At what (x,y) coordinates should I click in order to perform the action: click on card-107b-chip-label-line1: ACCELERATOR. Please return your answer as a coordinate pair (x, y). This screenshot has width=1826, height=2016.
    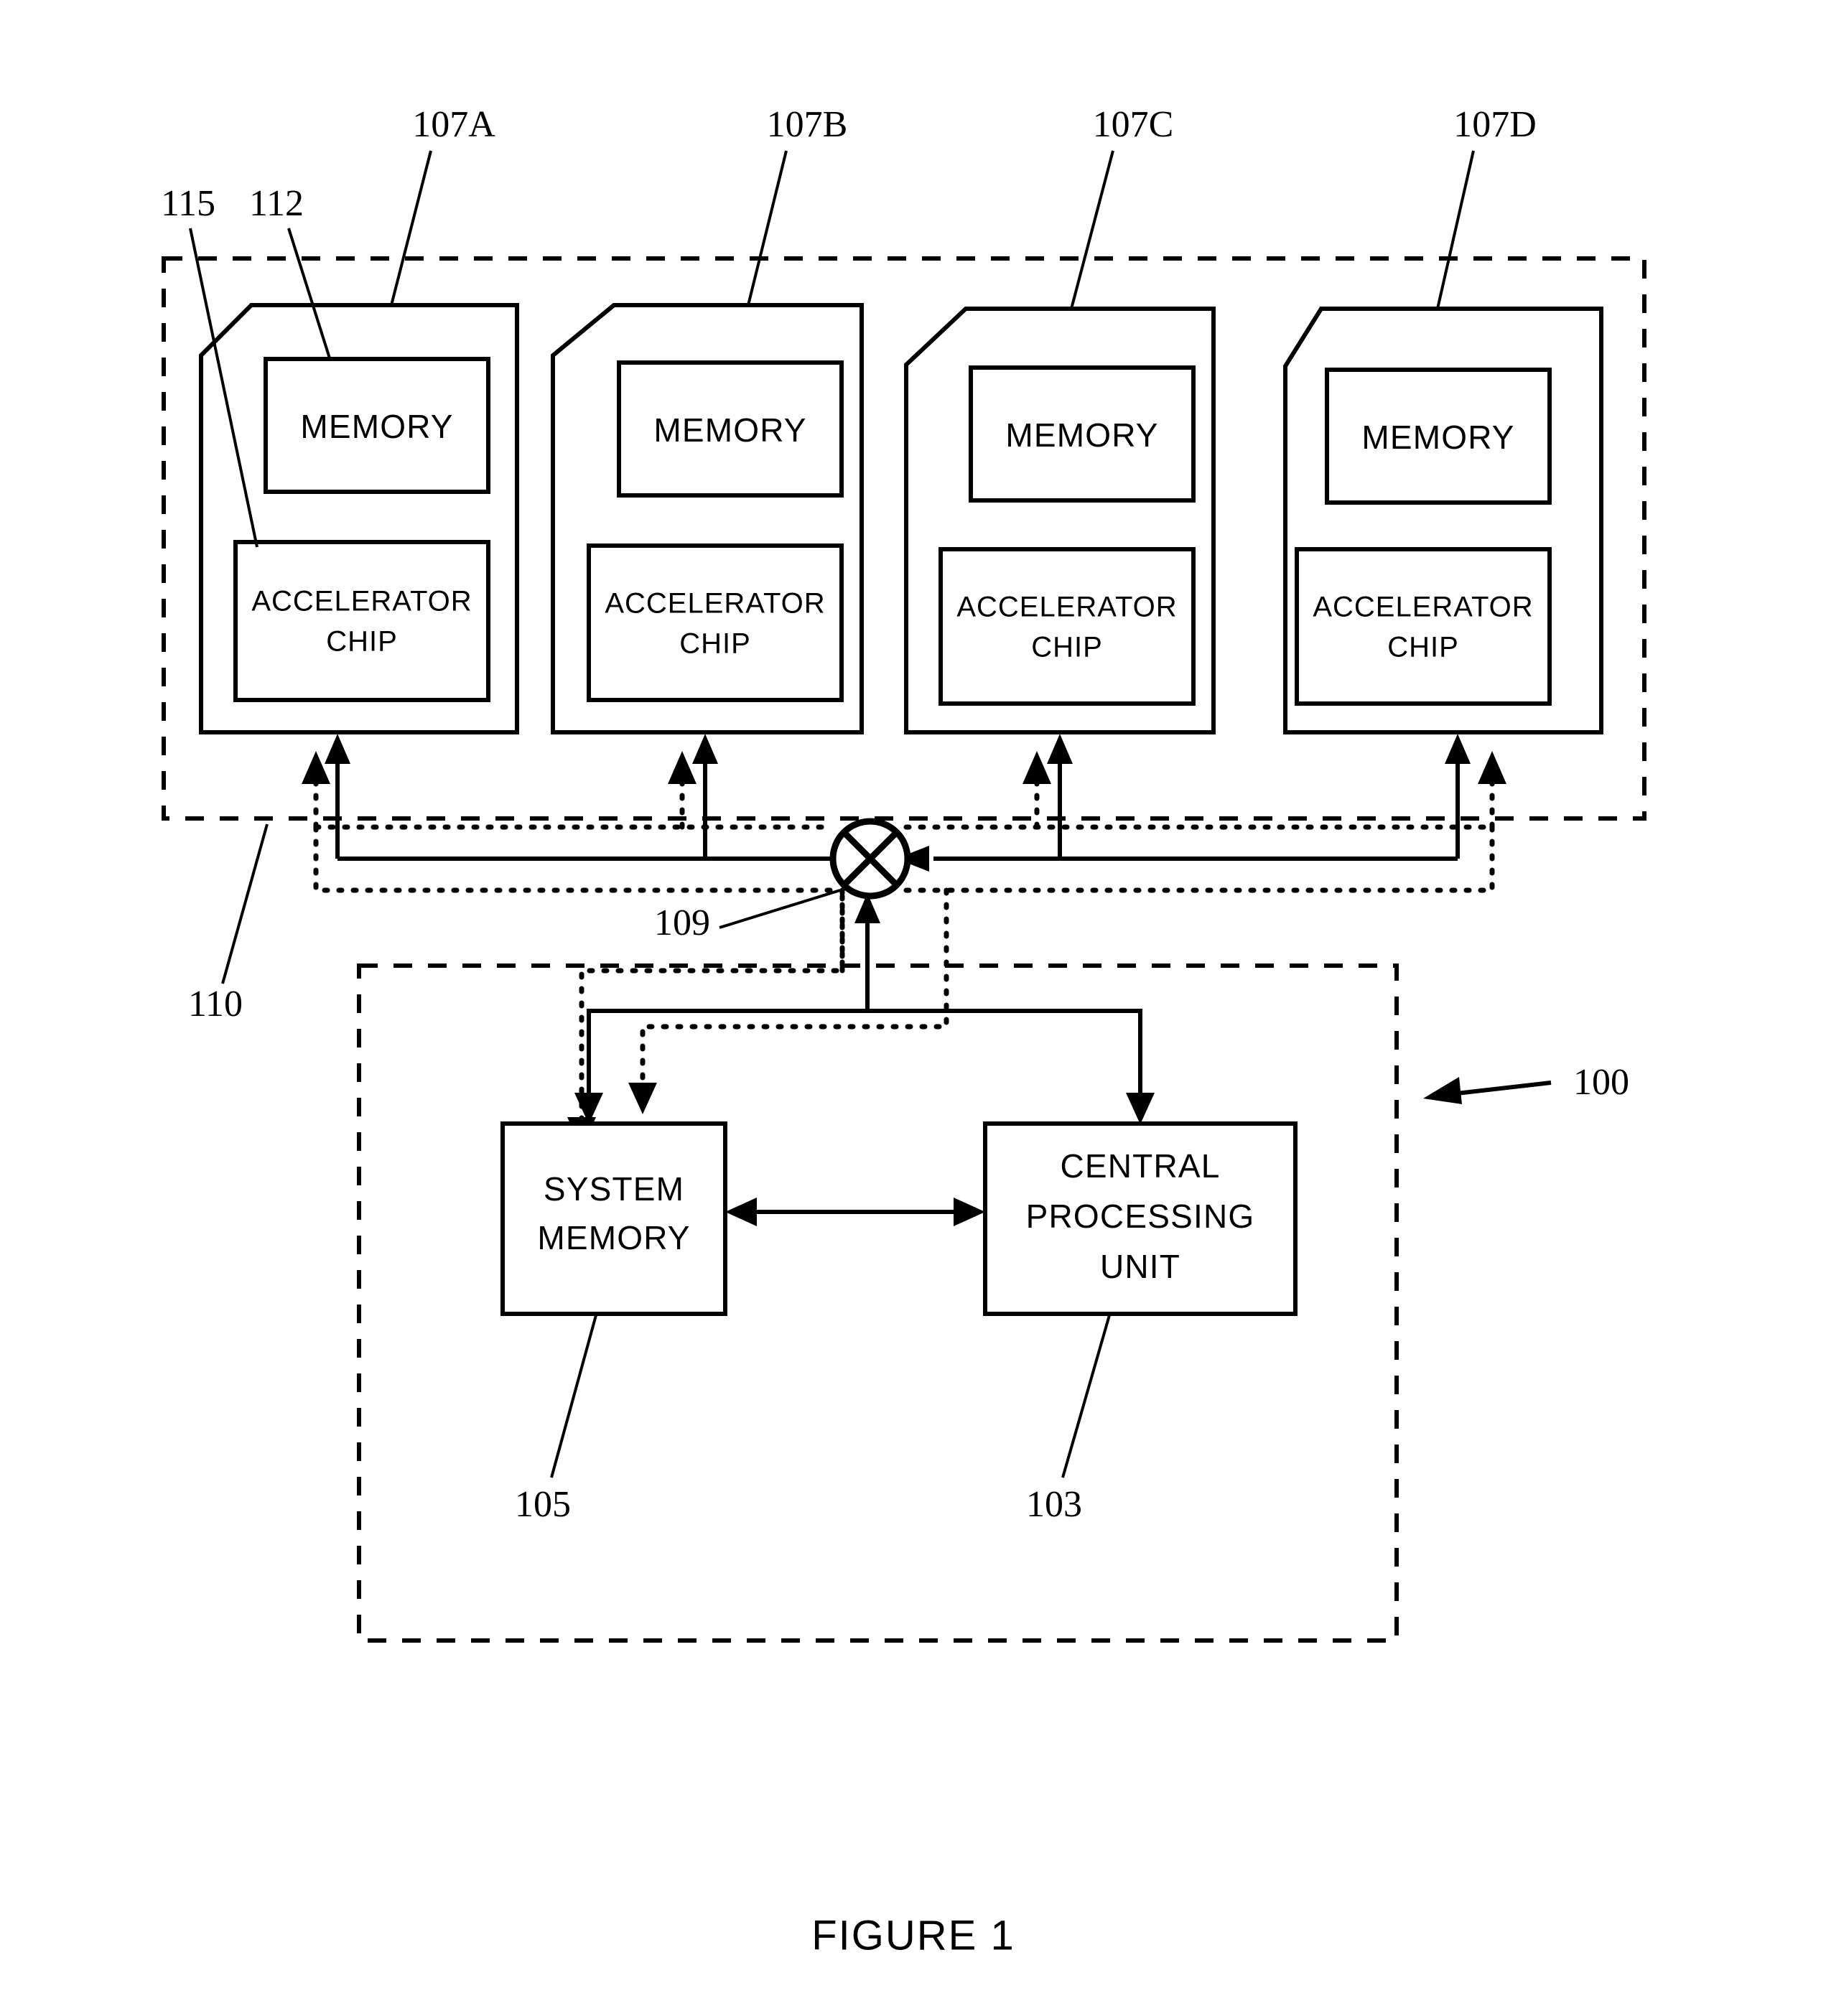
    Looking at the image, I should click on (715, 604).